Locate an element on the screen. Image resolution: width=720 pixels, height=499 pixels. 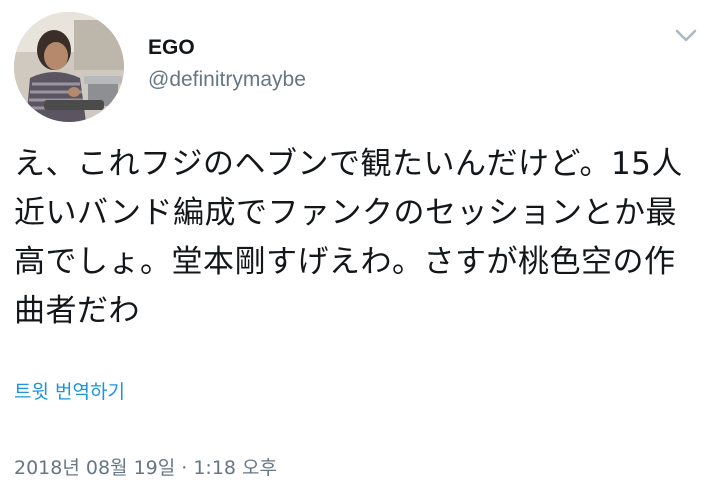
avatar is located at coordinates (69, 67).